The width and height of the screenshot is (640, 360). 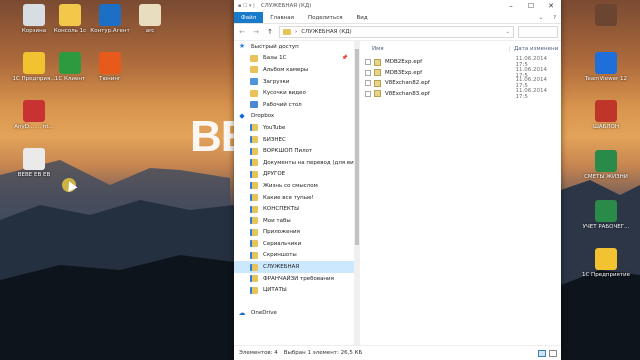 What do you see at coordinates (362, 17) in the screenshot?
I see `tab-view: Вид` at bounding box center [362, 17].